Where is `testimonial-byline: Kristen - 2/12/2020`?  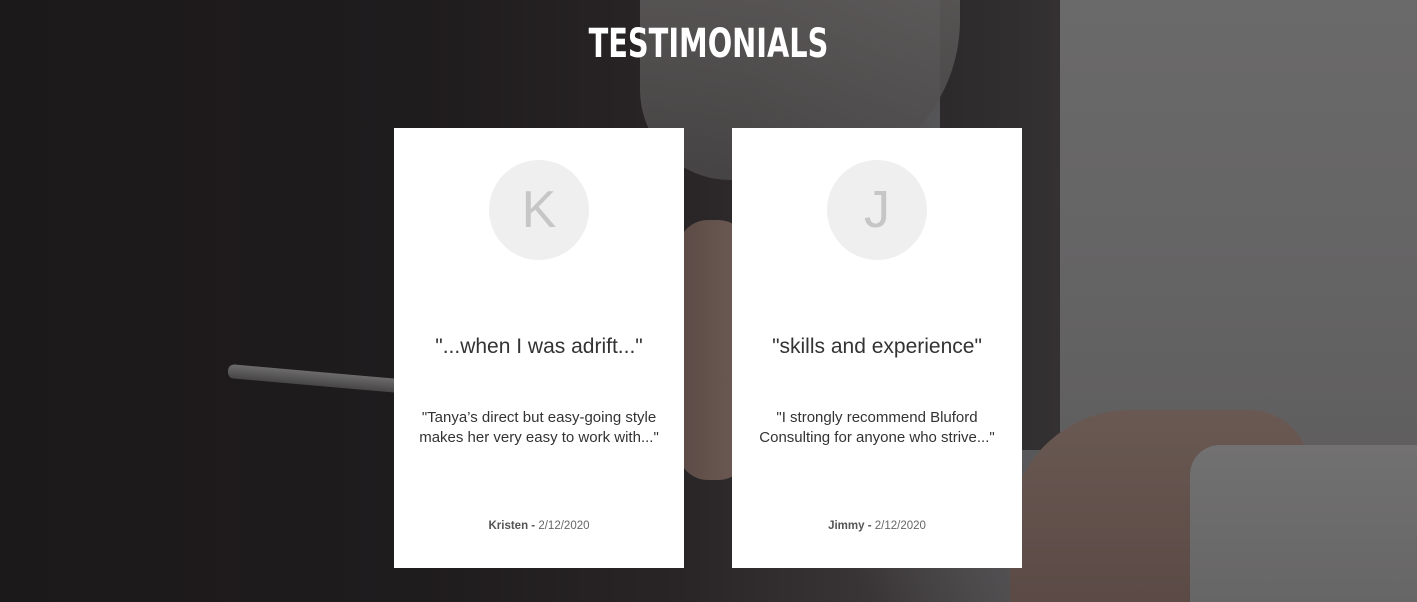
testimonial-byline: Kristen - 2/12/2020 is located at coordinates (539, 526).